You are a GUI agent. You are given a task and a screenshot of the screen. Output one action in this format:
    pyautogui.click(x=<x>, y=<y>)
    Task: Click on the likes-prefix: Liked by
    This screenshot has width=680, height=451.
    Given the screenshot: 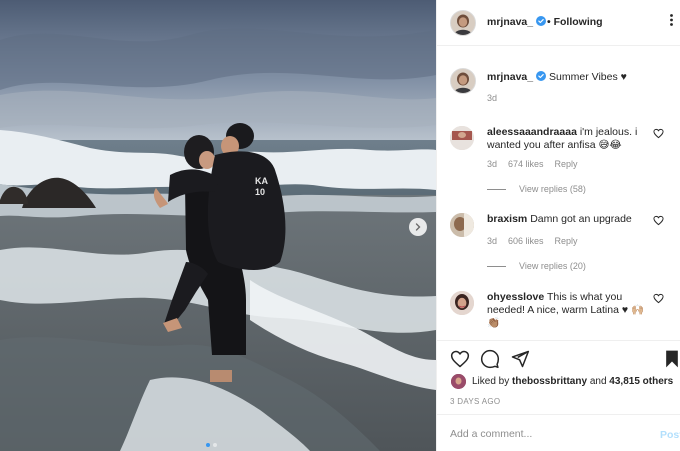 What is the action you would take?
    pyautogui.click(x=491, y=381)
    